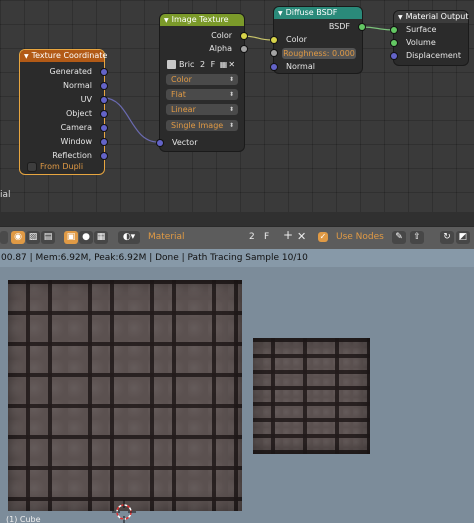  I want to click on socket-vector, so click(160, 143).